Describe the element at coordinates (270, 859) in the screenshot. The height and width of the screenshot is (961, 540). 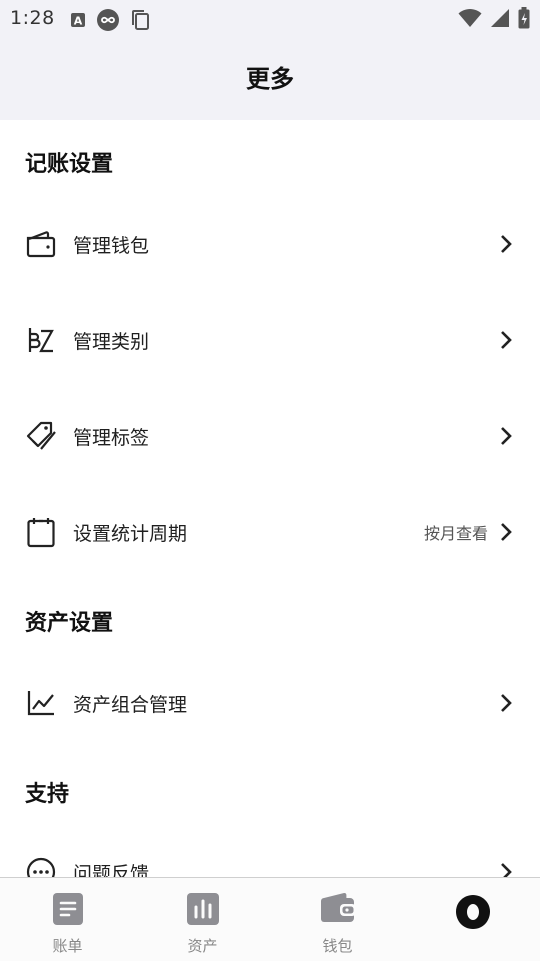
I see `row-feedback: 问题反馈` at that location.